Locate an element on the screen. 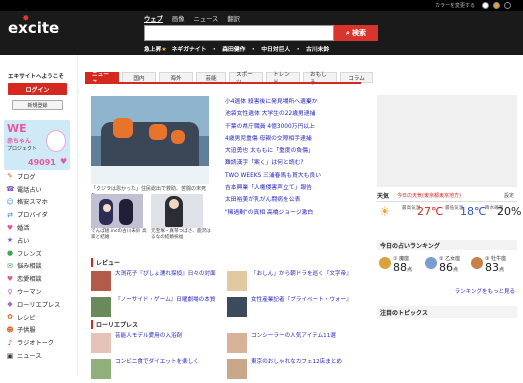 The width and height of the screenshot is (523, 383). banner-line2: 赤ちゃん is located at coordinates (19, 141).